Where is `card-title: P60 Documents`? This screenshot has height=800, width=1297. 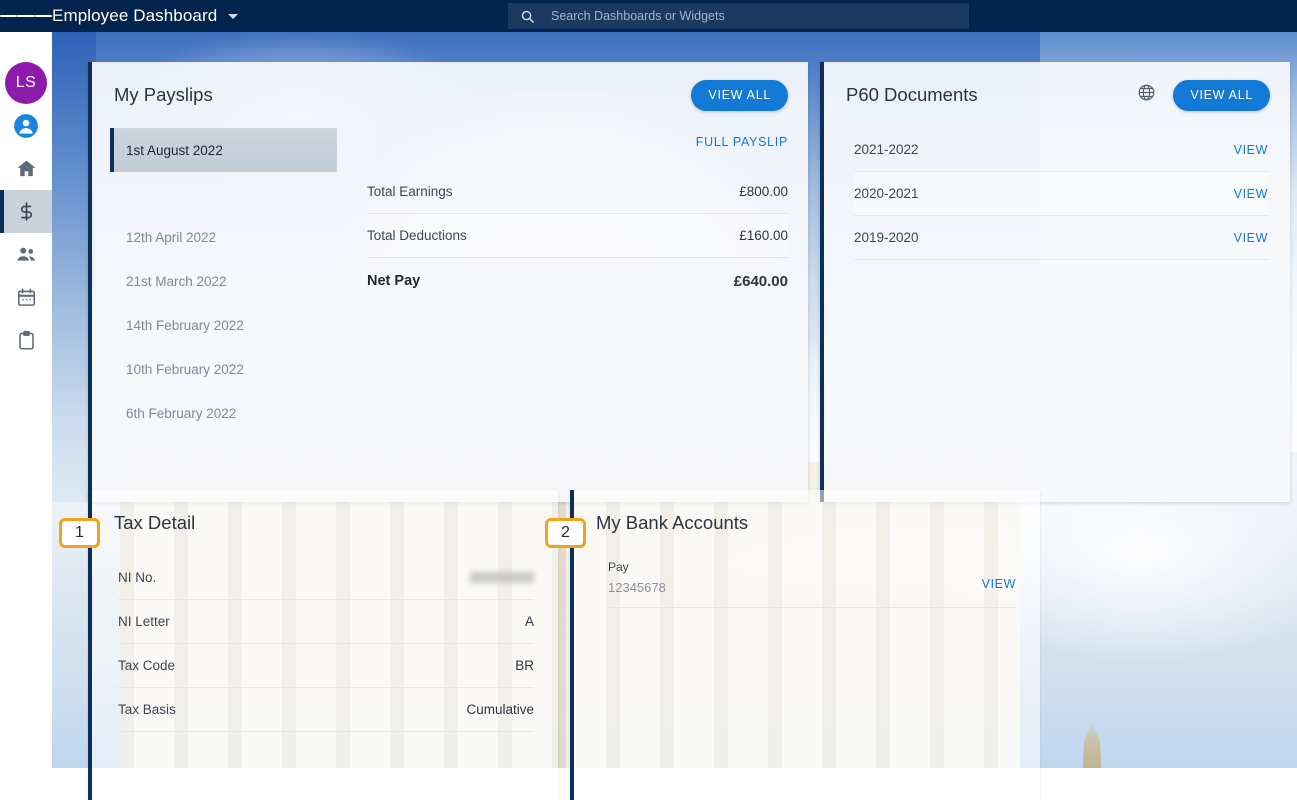
card-title: P60 Documents is located at coordinates (912, 94).